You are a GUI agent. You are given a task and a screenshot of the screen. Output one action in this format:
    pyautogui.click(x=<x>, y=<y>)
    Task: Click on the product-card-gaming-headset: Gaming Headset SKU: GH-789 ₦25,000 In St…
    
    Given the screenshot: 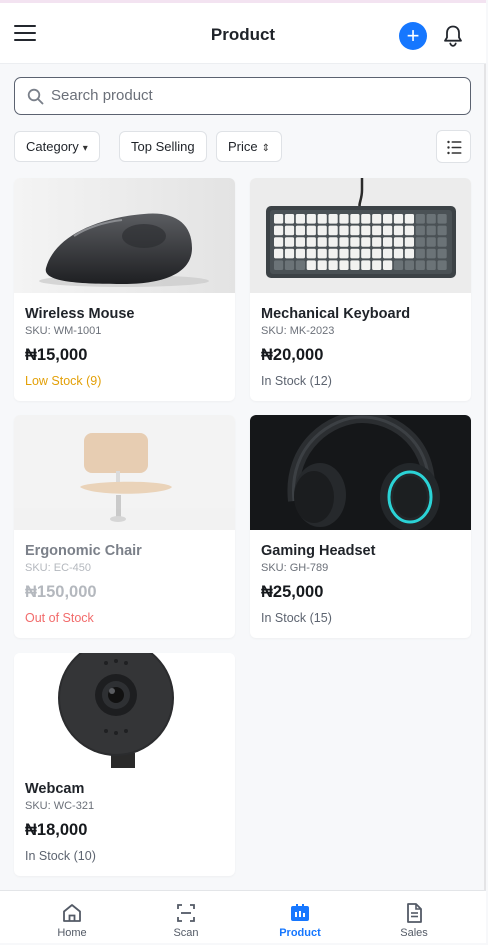 What is the action you would take?
    pyautogui.click(x=360, y=526)
    